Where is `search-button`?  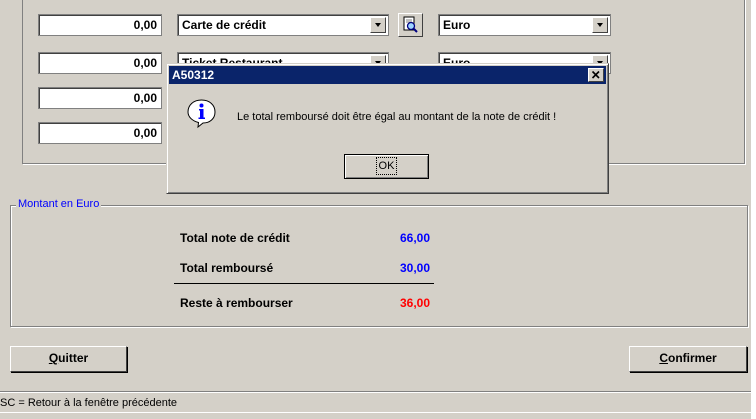
search-button is located at coordinates (410, 25).